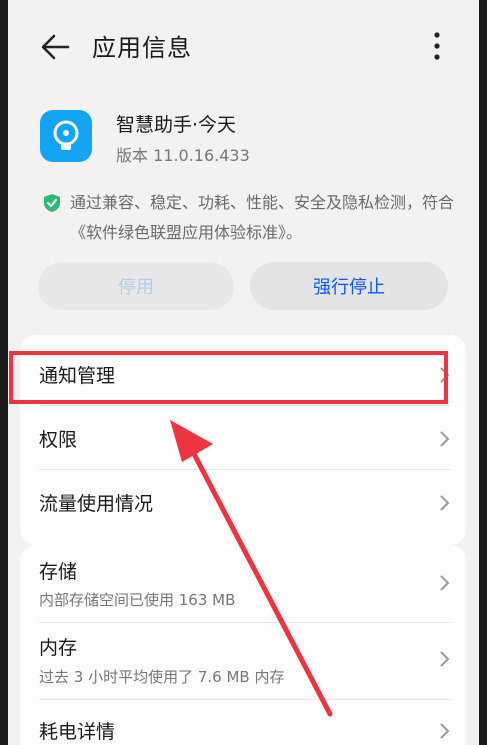  What do you see at coordinates (58, 648) in the screenshot?
I see `memory-label: 内存` at bounding box center [58, 648].